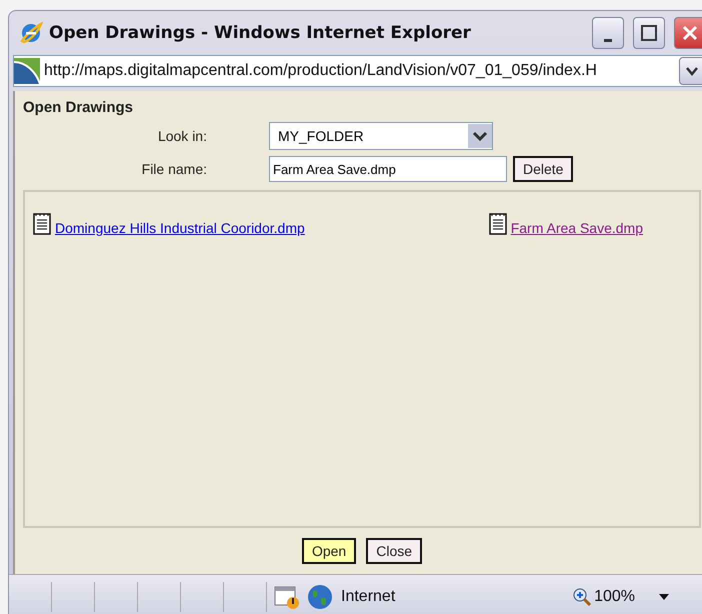 The height and width of the screenshot is (614, 702). What do you see at coordinates (608, 33) in the screenshot?
I see `minimize-button` at bounding box center [608, 33].